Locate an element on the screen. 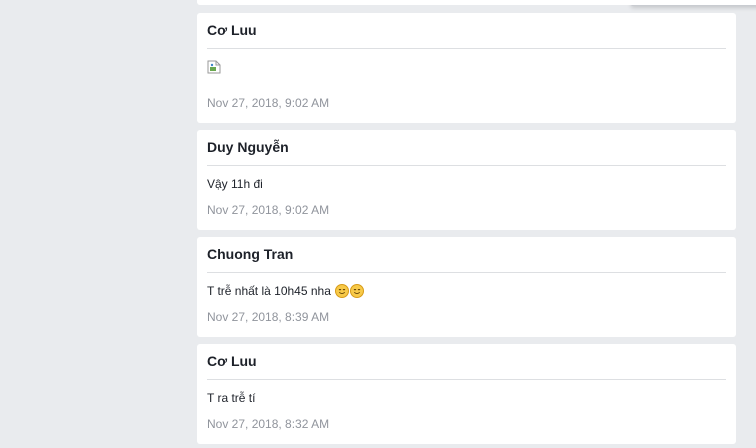  comment-message-row: T trễ nhất là 10h45 nha is located at coordinates (286, 291).